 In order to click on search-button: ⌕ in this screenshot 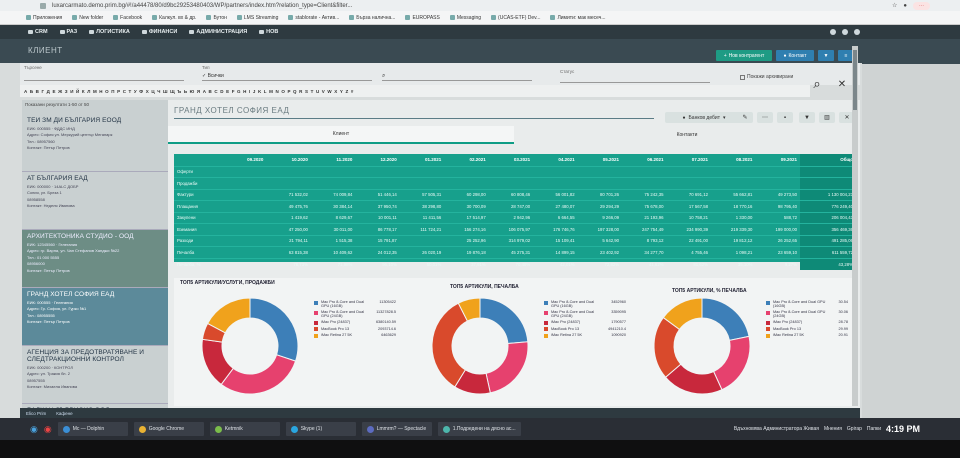, I will do `click(817, 84)`.